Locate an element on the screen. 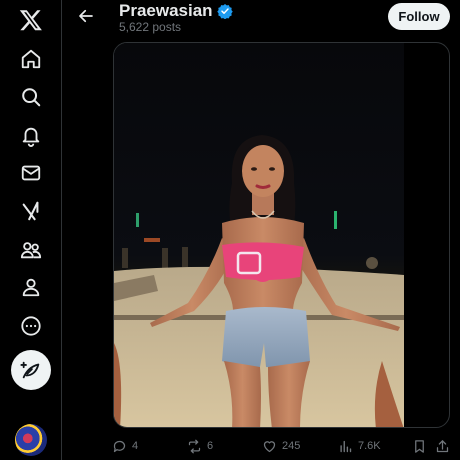 This screenshot has width=460, height=460. mail-icon is located at coordinates (31, 173).